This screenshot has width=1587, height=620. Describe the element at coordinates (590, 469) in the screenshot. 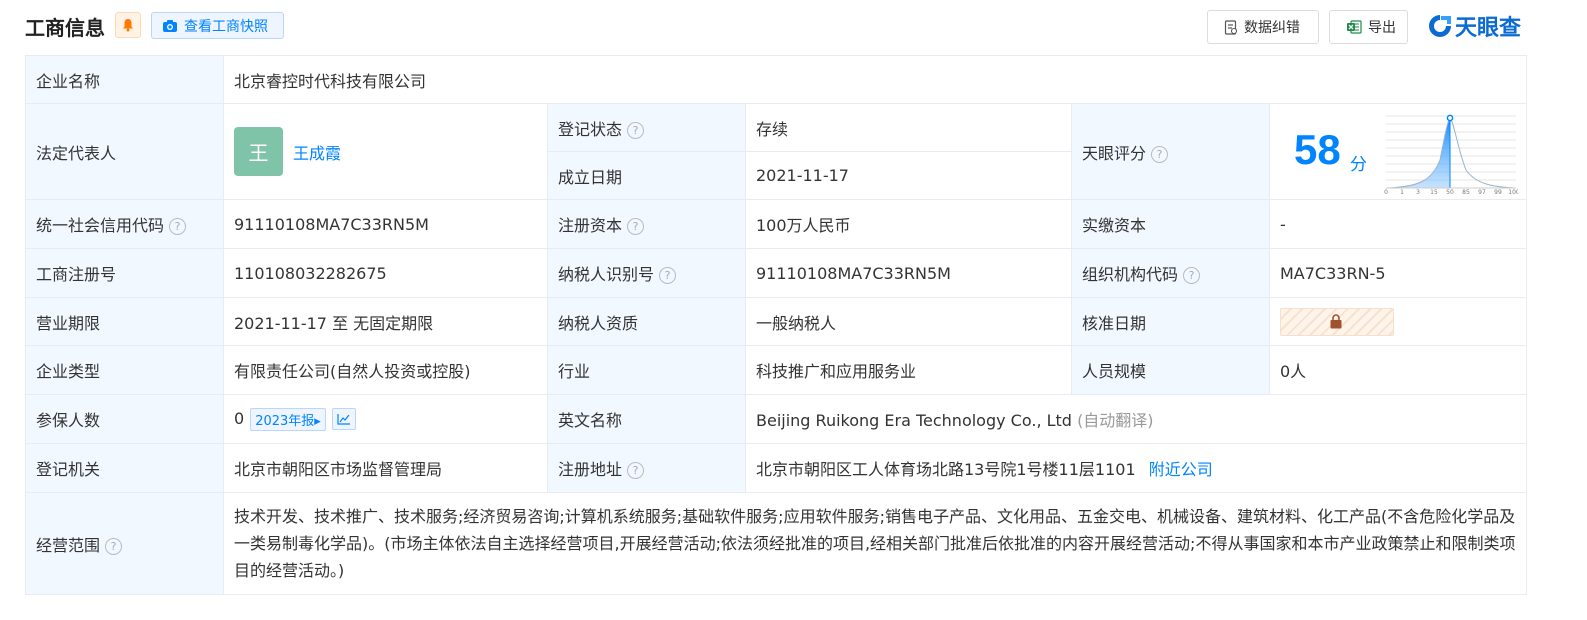

I see `reg-address-label: 注册地址` at that location.